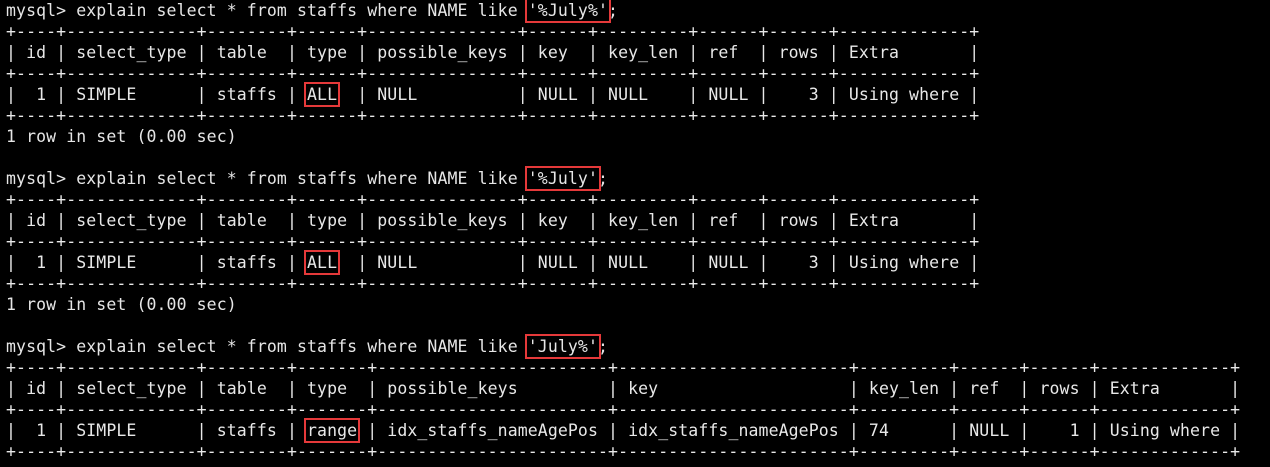 This screenshot has width=1270, height=467. Describe the element at coordinates (332, 430) in the screenshot. I see `highlighted-type-cell: range` at that location.